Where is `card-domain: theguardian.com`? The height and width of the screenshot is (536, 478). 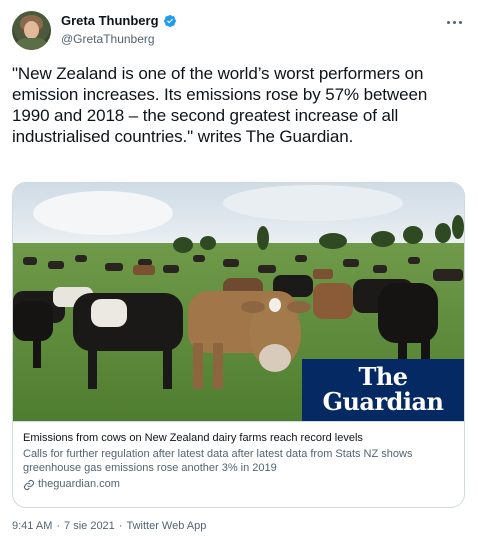 card-domain: theguardian.com is located at coordinates (79, 484).